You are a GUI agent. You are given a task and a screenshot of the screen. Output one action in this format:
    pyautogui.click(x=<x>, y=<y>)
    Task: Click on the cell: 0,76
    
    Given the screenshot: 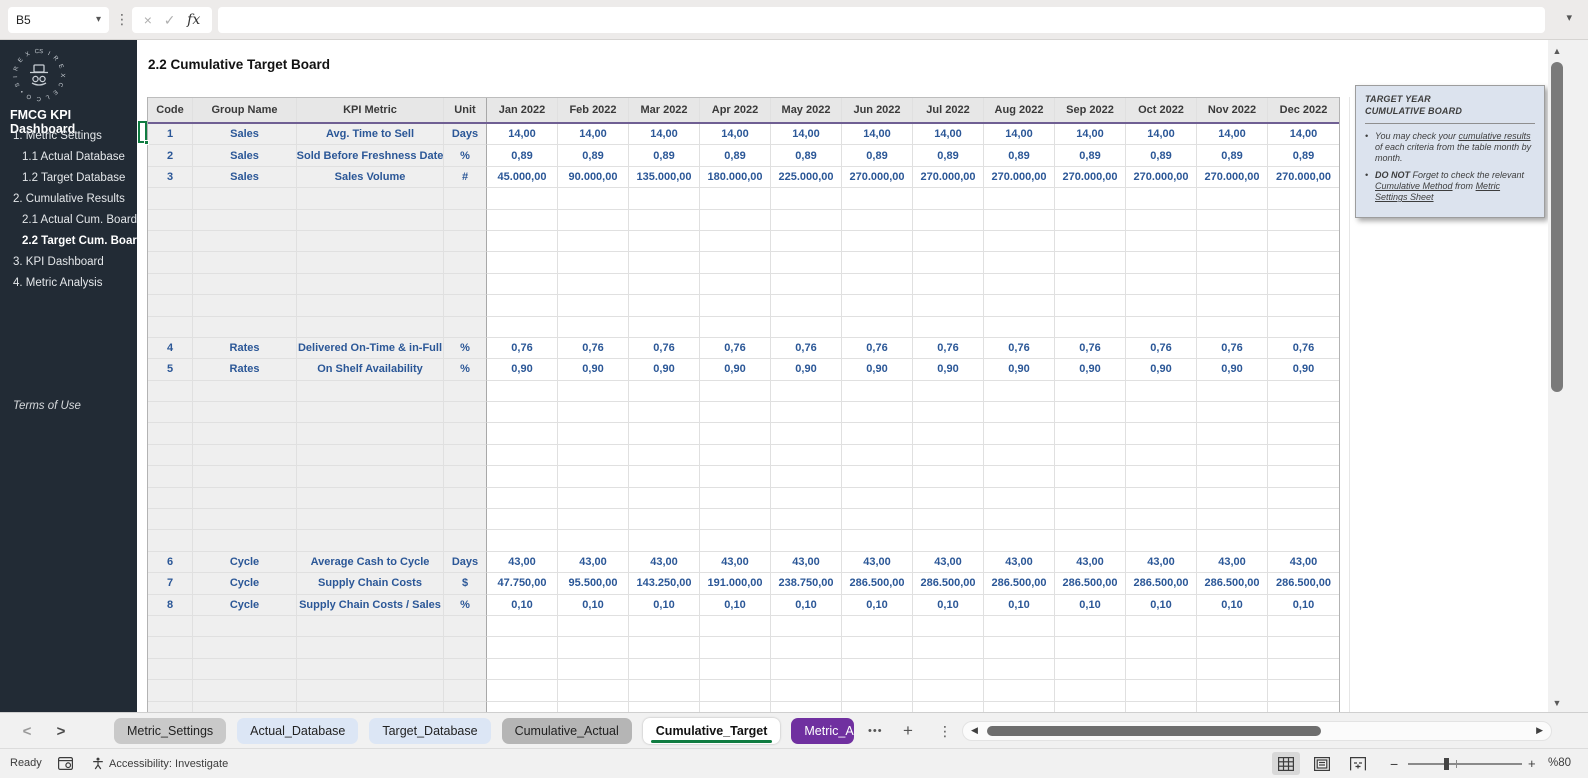 What is the action you would take?
    pyautogui.click(x=664, y=348)
    